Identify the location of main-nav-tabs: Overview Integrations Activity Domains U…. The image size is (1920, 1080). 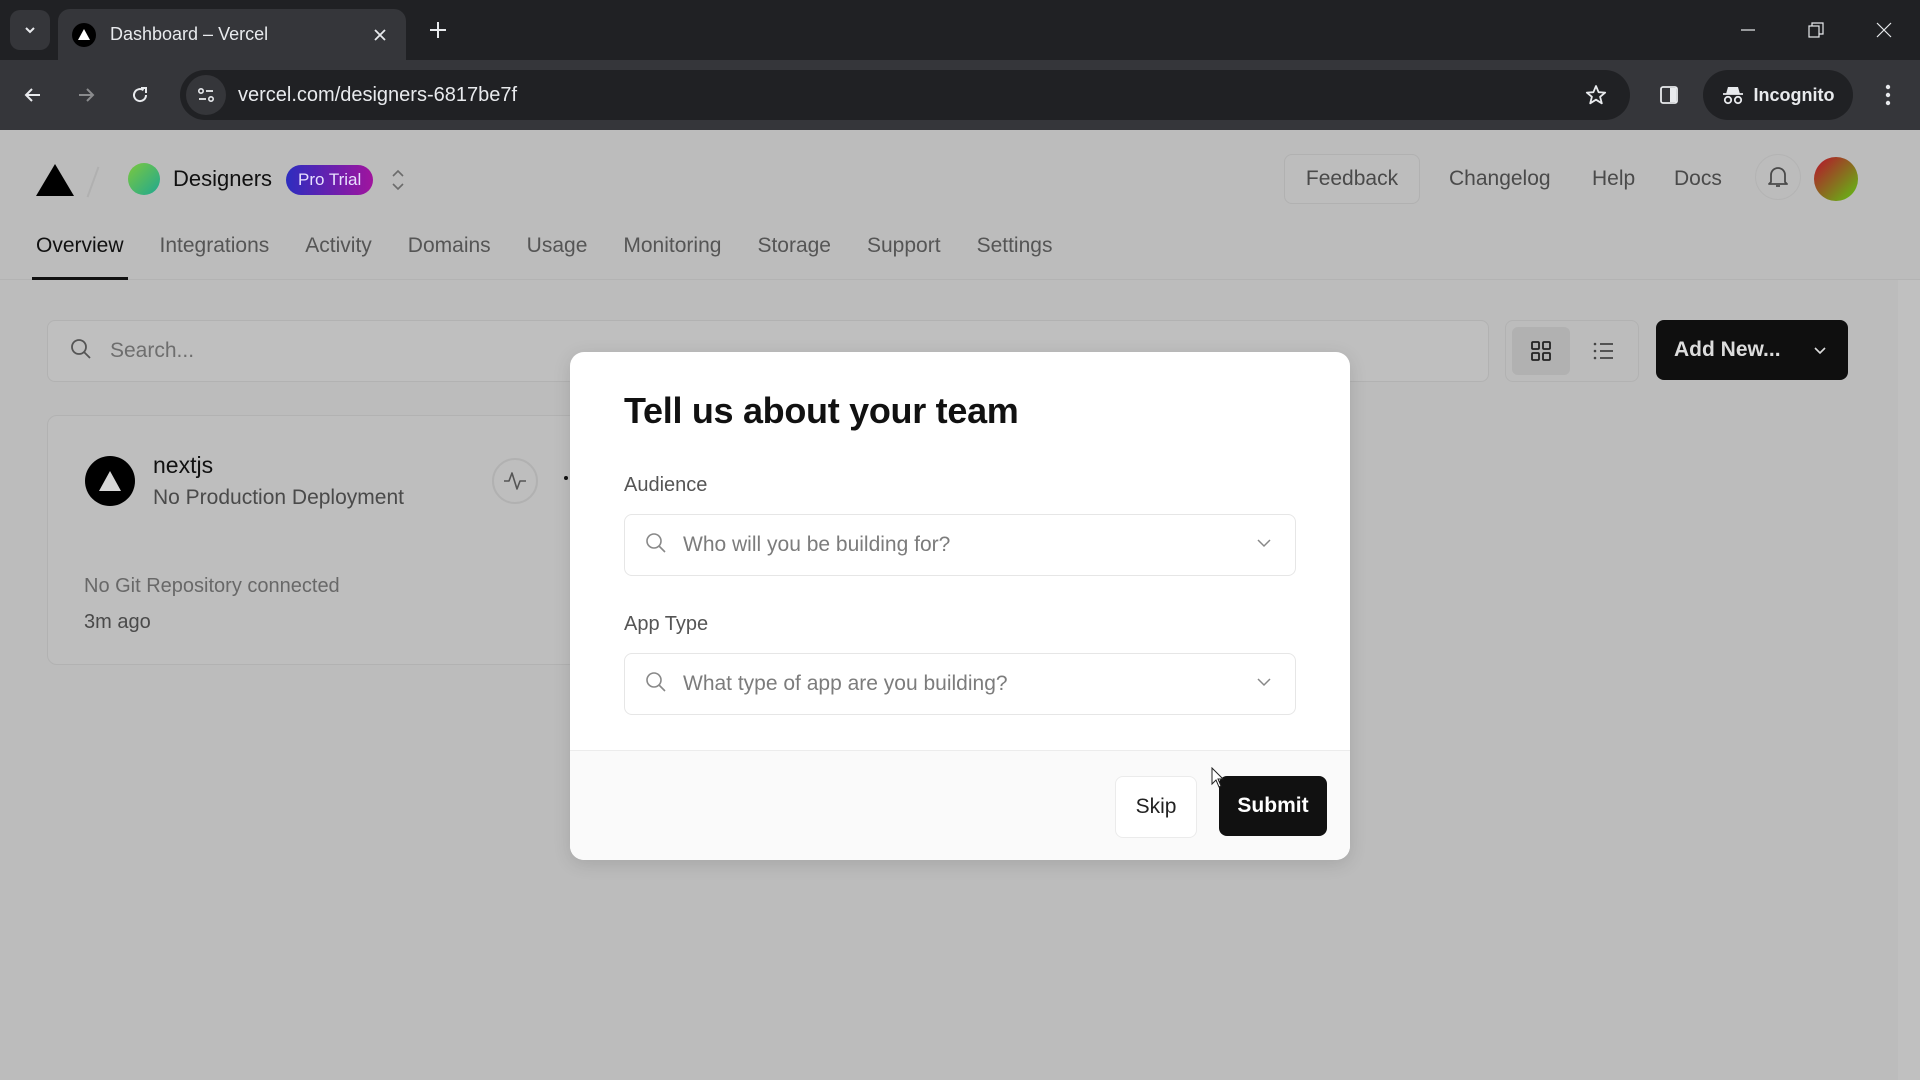
(544, 253).